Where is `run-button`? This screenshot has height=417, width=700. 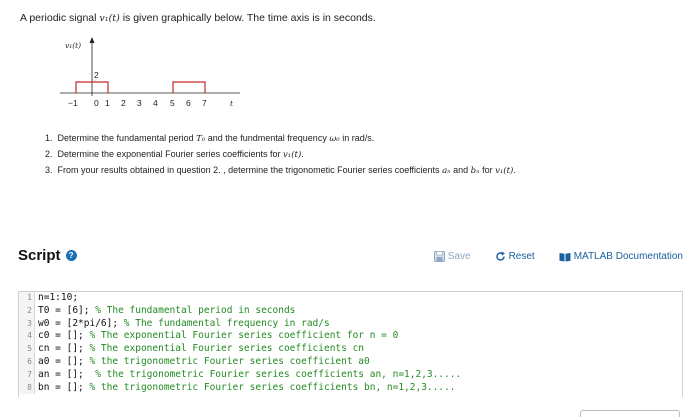 run-button is located at coordinates (630, 413).